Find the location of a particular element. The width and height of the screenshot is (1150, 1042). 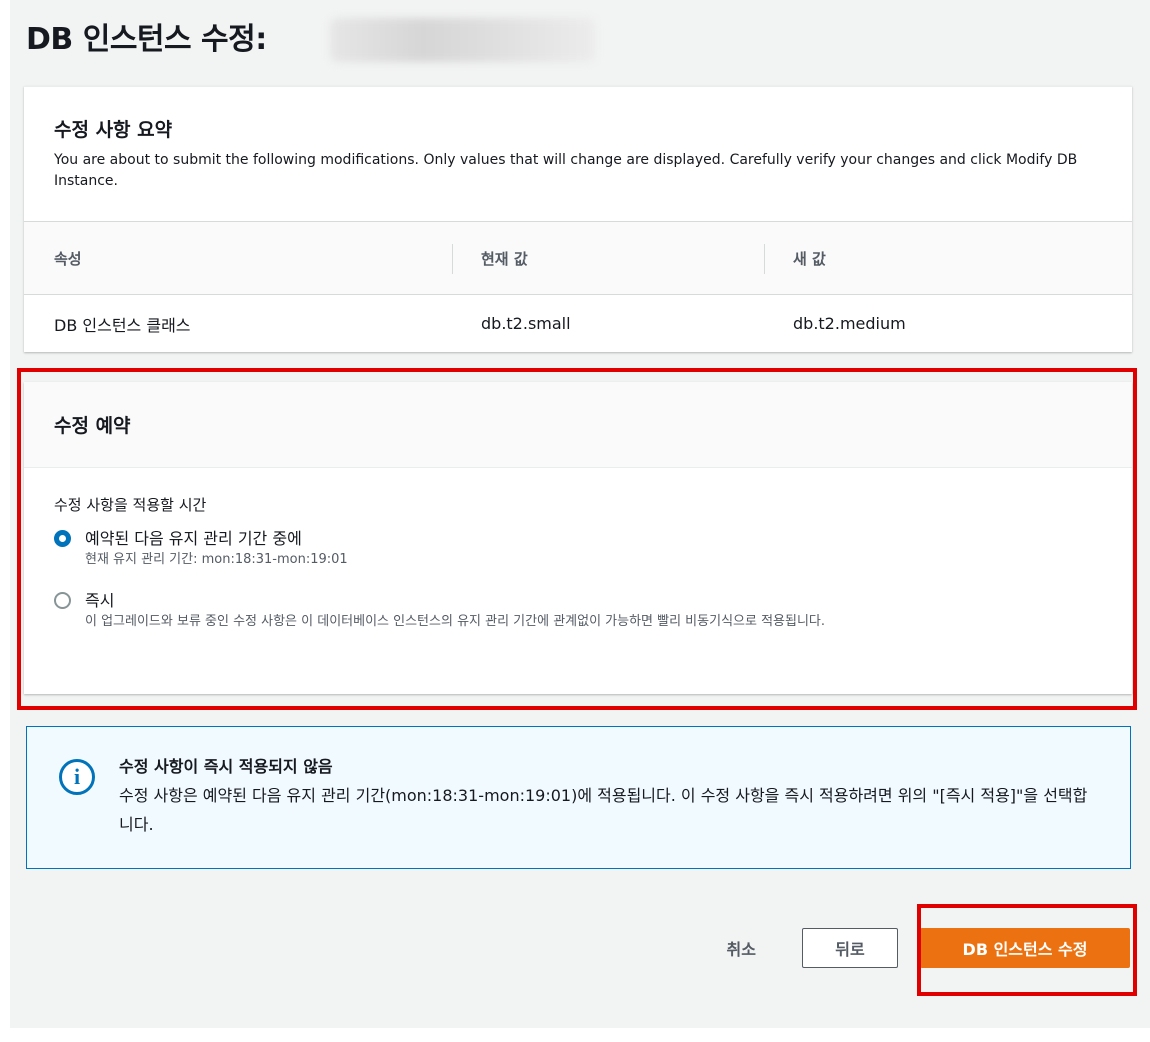

radio-label: 즉시 is located at coordinates (455, 601).